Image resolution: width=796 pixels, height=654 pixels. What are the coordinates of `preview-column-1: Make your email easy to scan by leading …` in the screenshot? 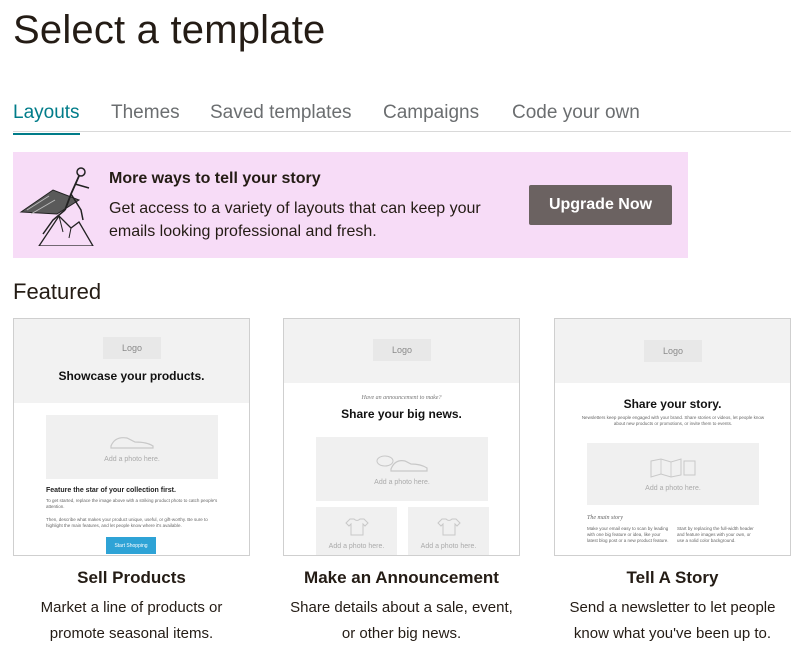 It's located at (628, 534).